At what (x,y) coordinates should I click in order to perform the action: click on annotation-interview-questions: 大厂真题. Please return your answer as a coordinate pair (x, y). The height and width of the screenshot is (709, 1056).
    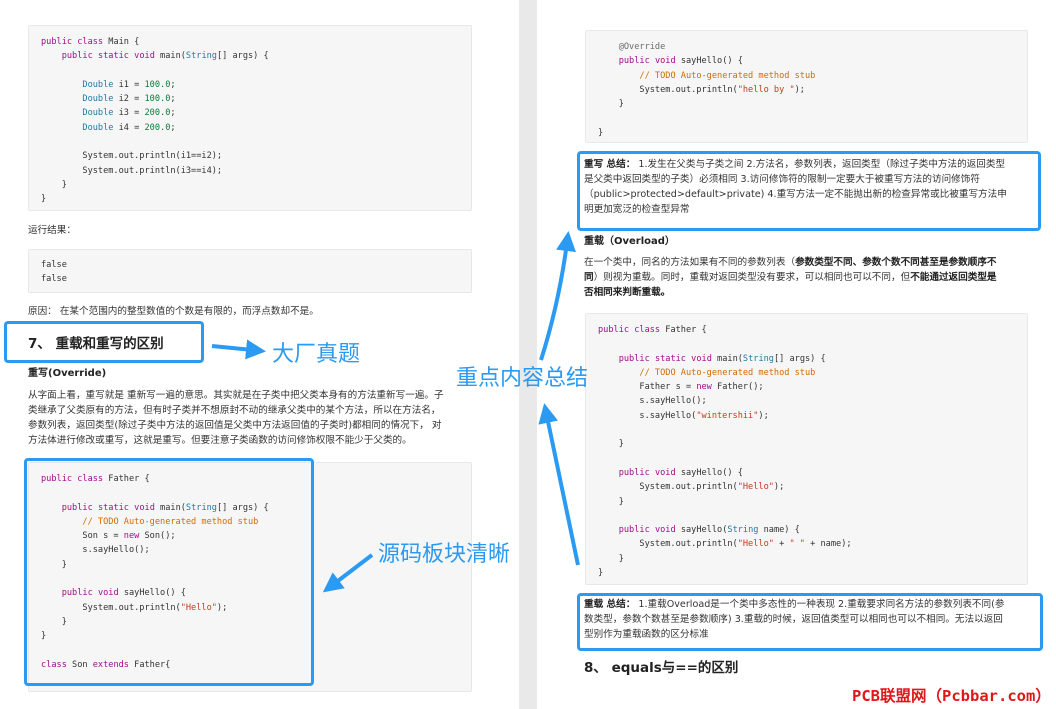
    Looking at the image, I should click on (316, 354).